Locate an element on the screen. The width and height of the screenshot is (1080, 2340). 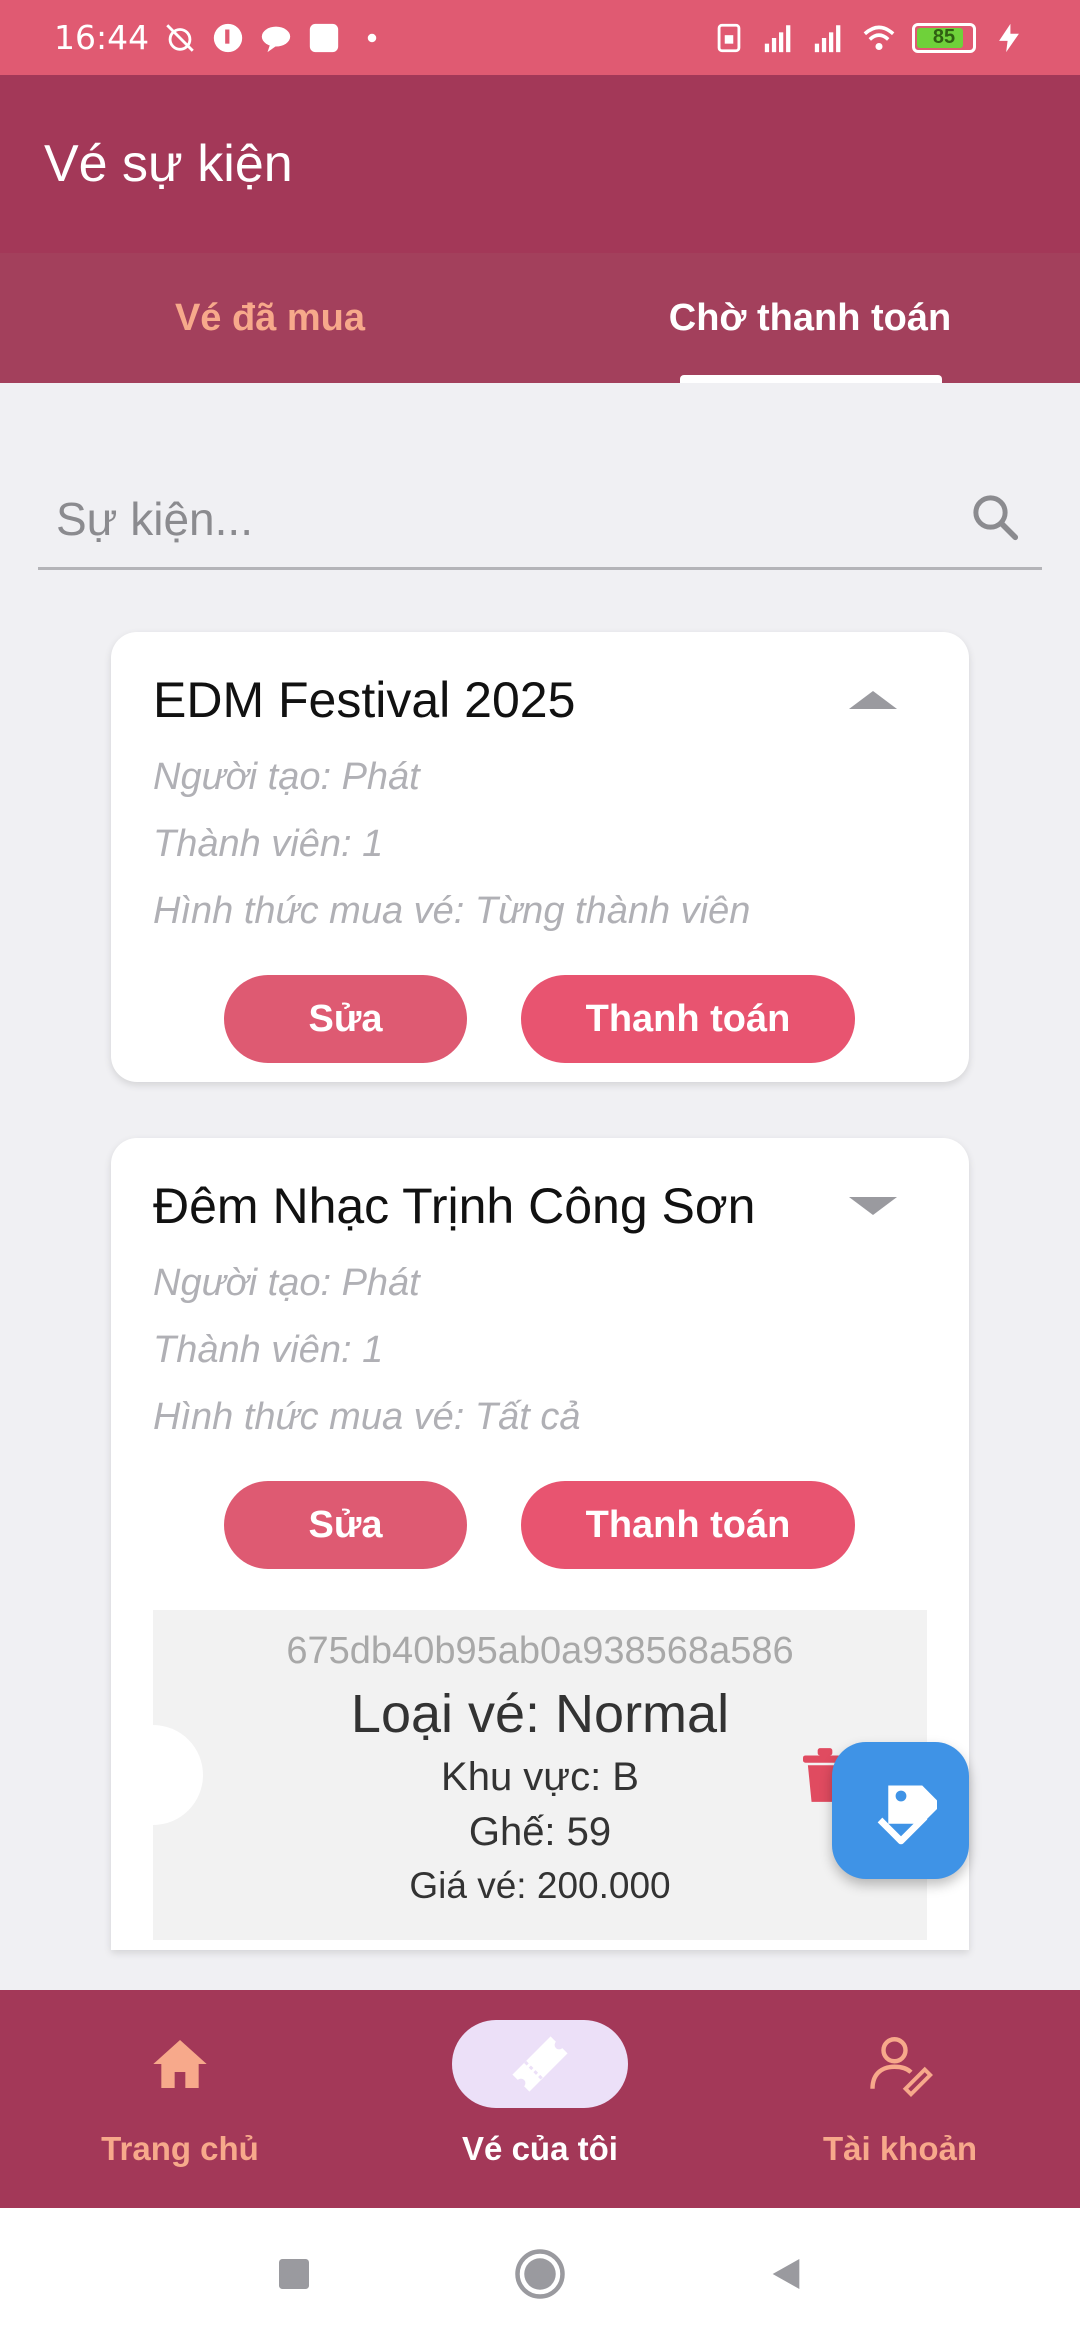
event-purchase-type: Hình thức mua vé: Tất cả is located at coordinates (367, 1417).